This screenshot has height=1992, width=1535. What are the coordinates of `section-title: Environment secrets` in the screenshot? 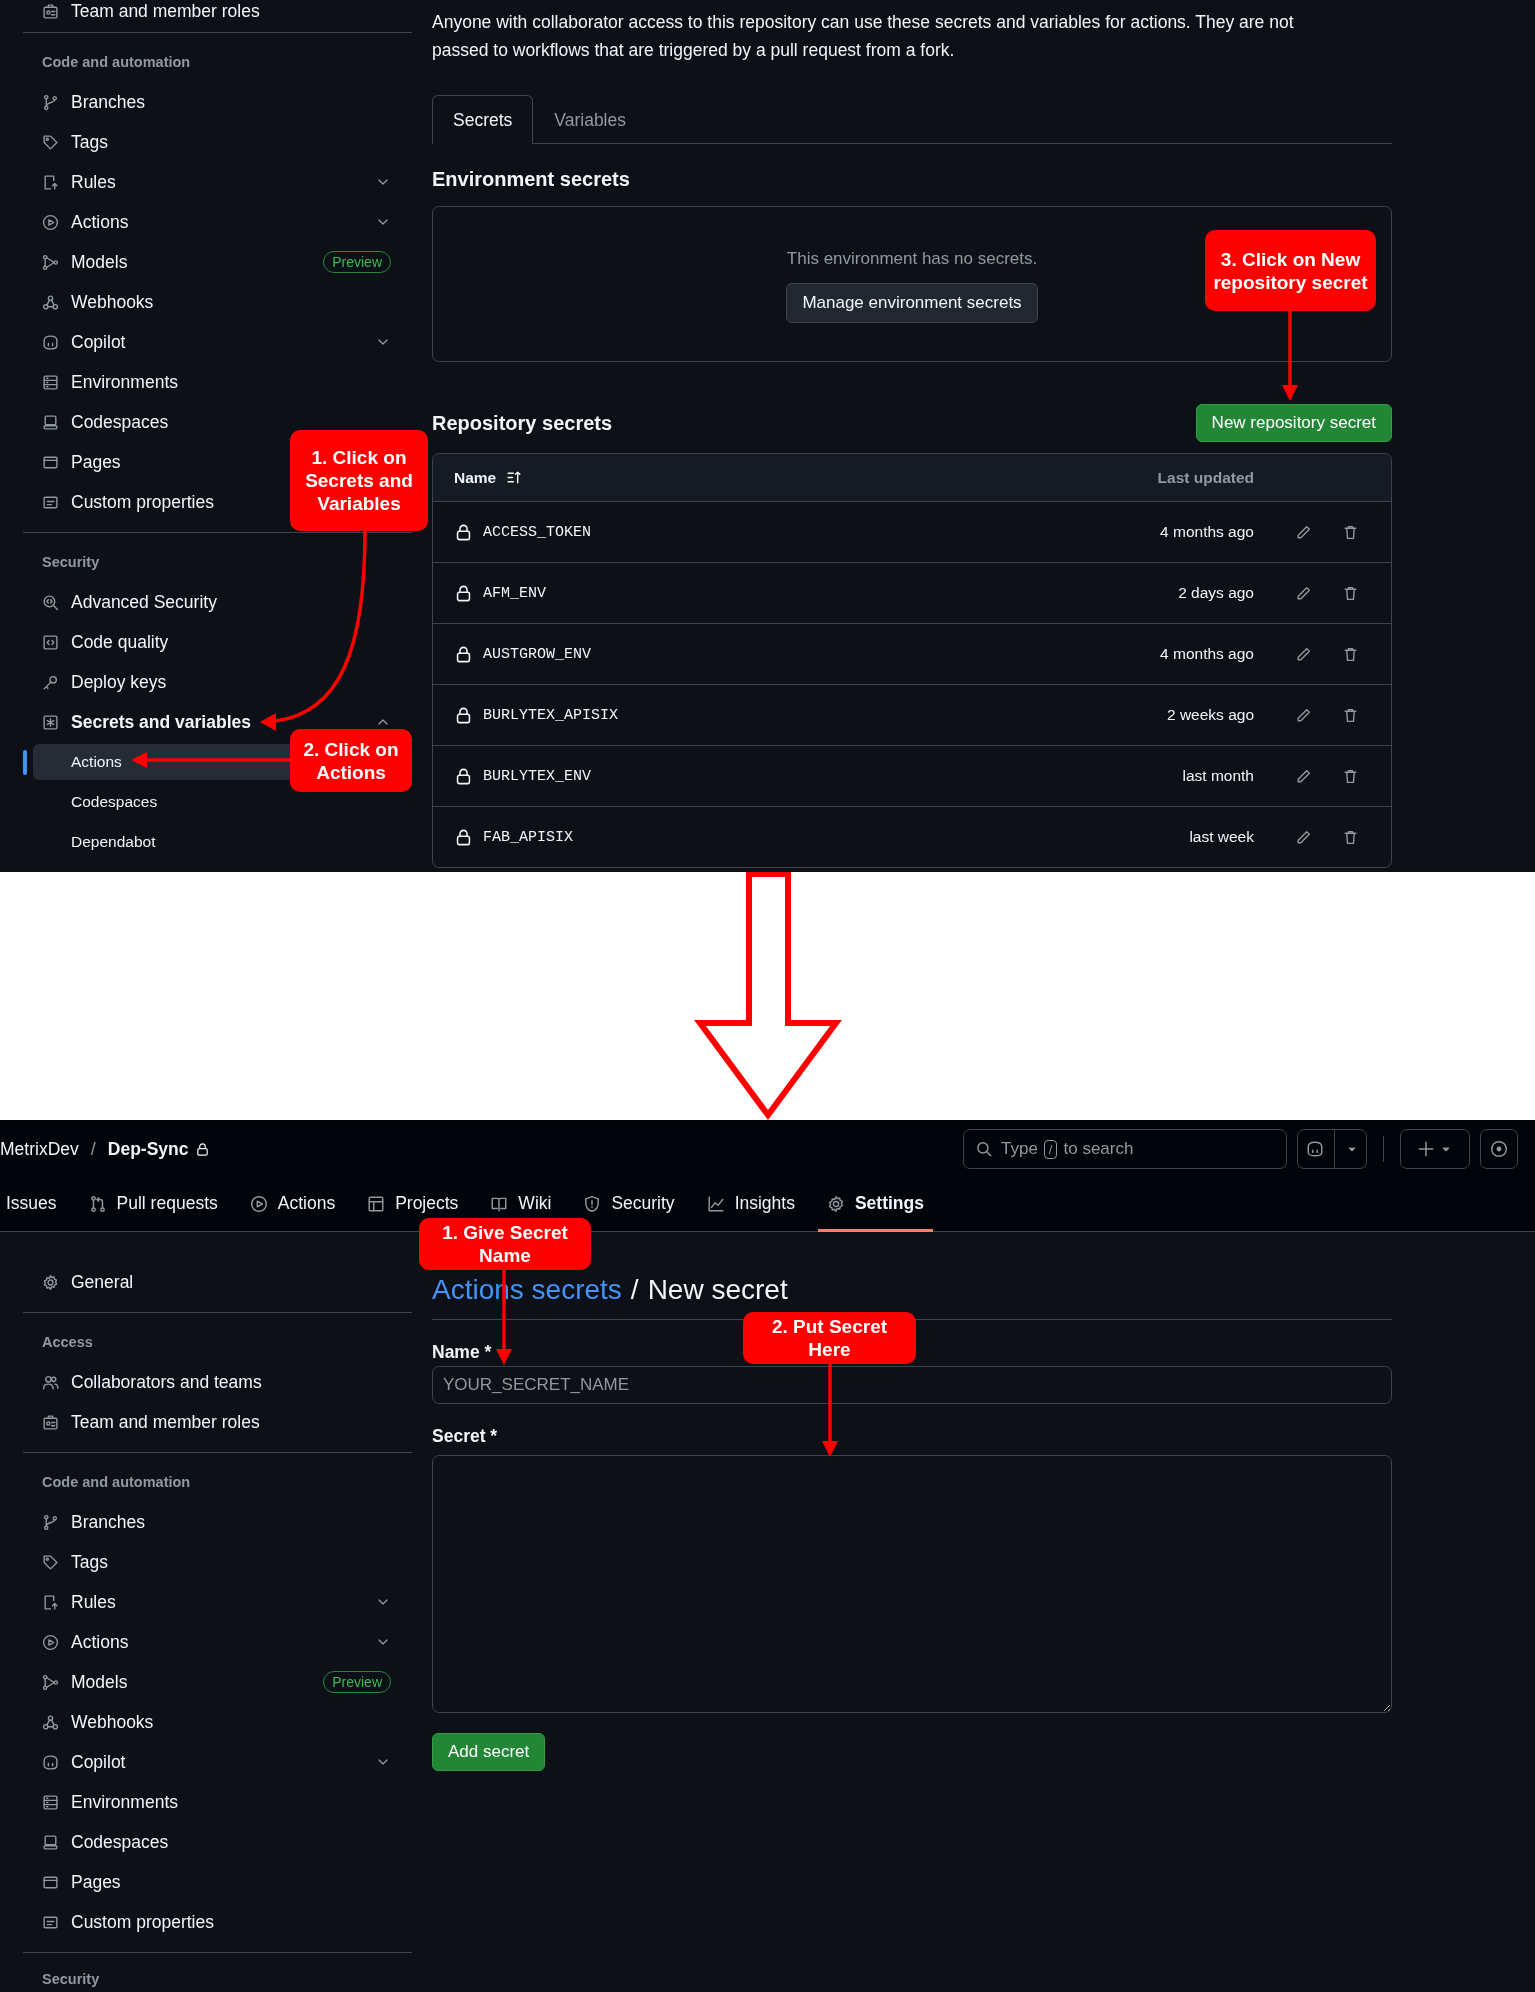 It's located at (531, 179).